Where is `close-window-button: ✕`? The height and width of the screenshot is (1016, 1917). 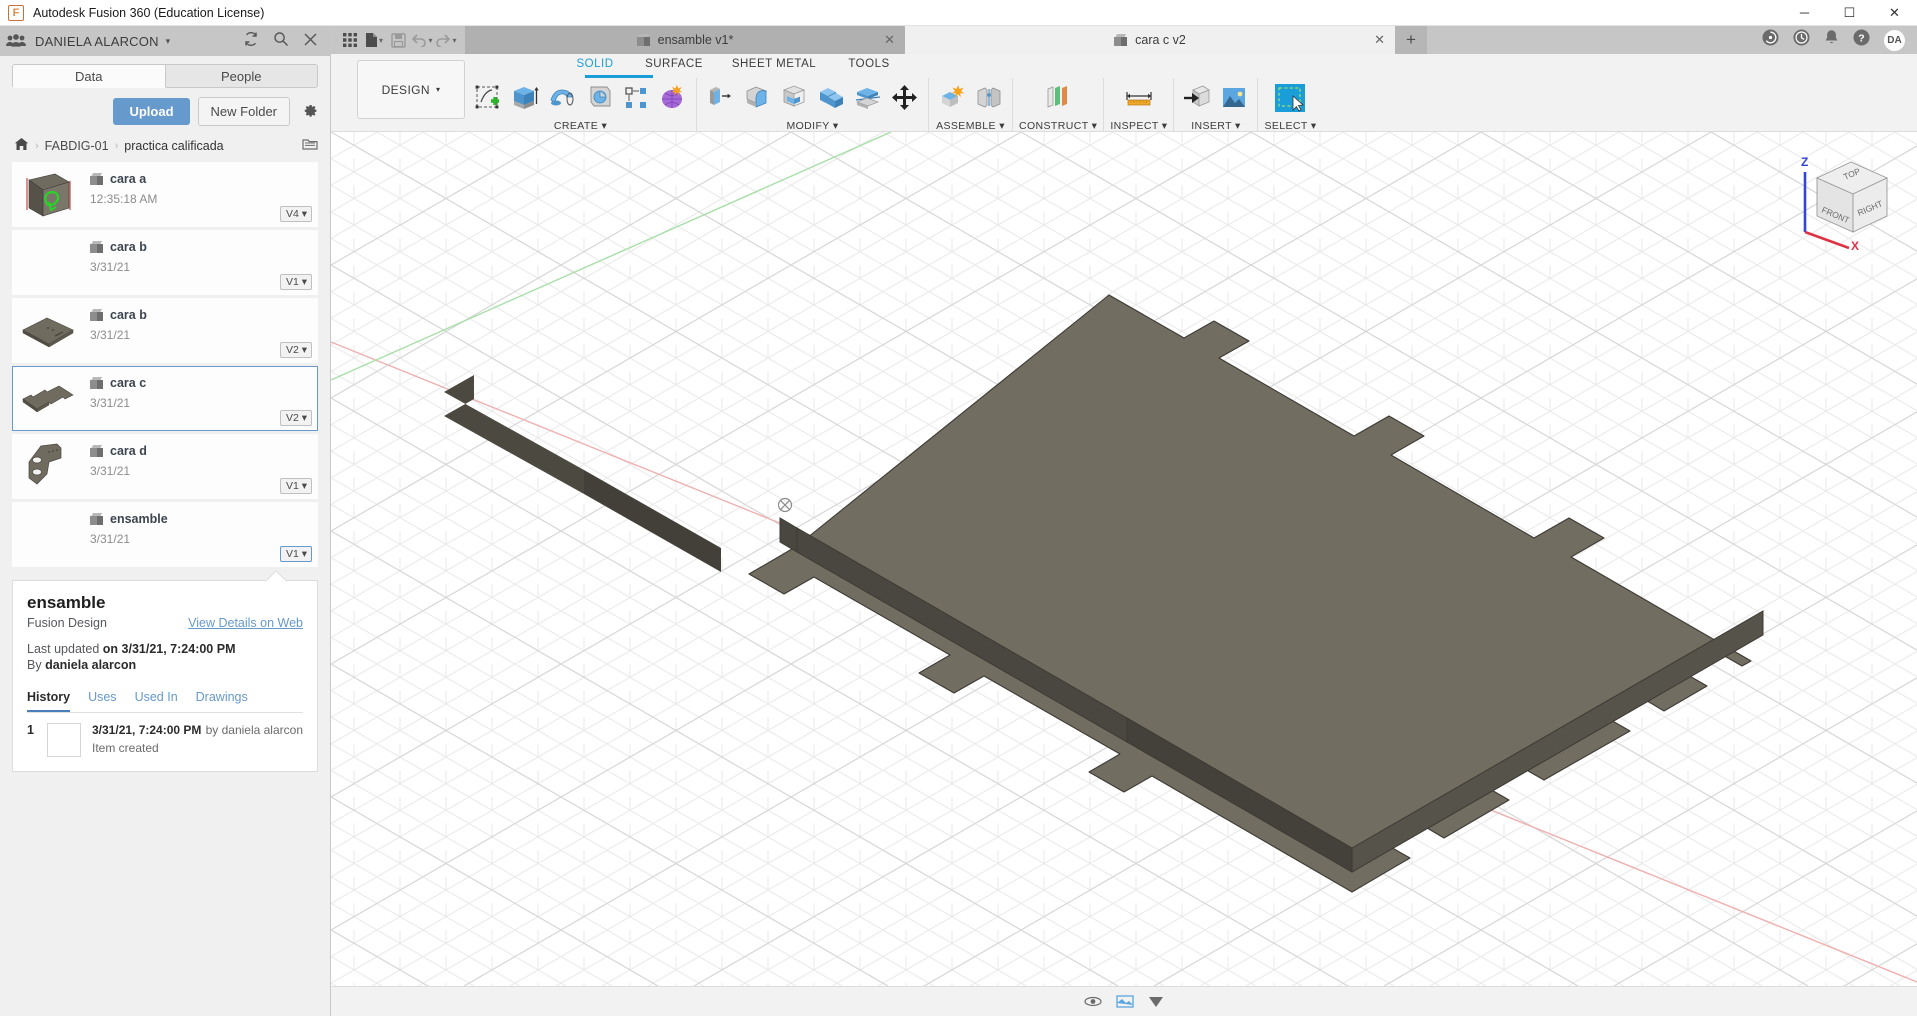 close-window-button: ✕ is located at coordinates (1894, 13).